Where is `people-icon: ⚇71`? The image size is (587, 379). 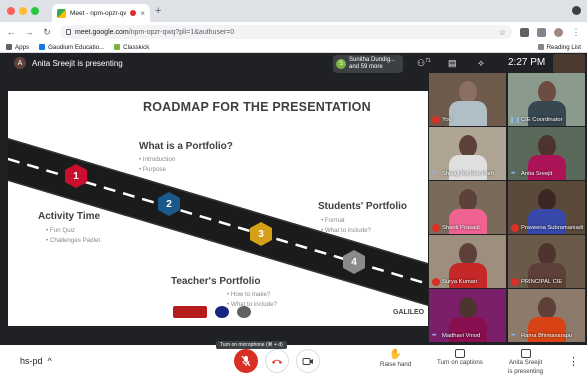
people-icon: ⚇71 is located at coordinates (424, 63).